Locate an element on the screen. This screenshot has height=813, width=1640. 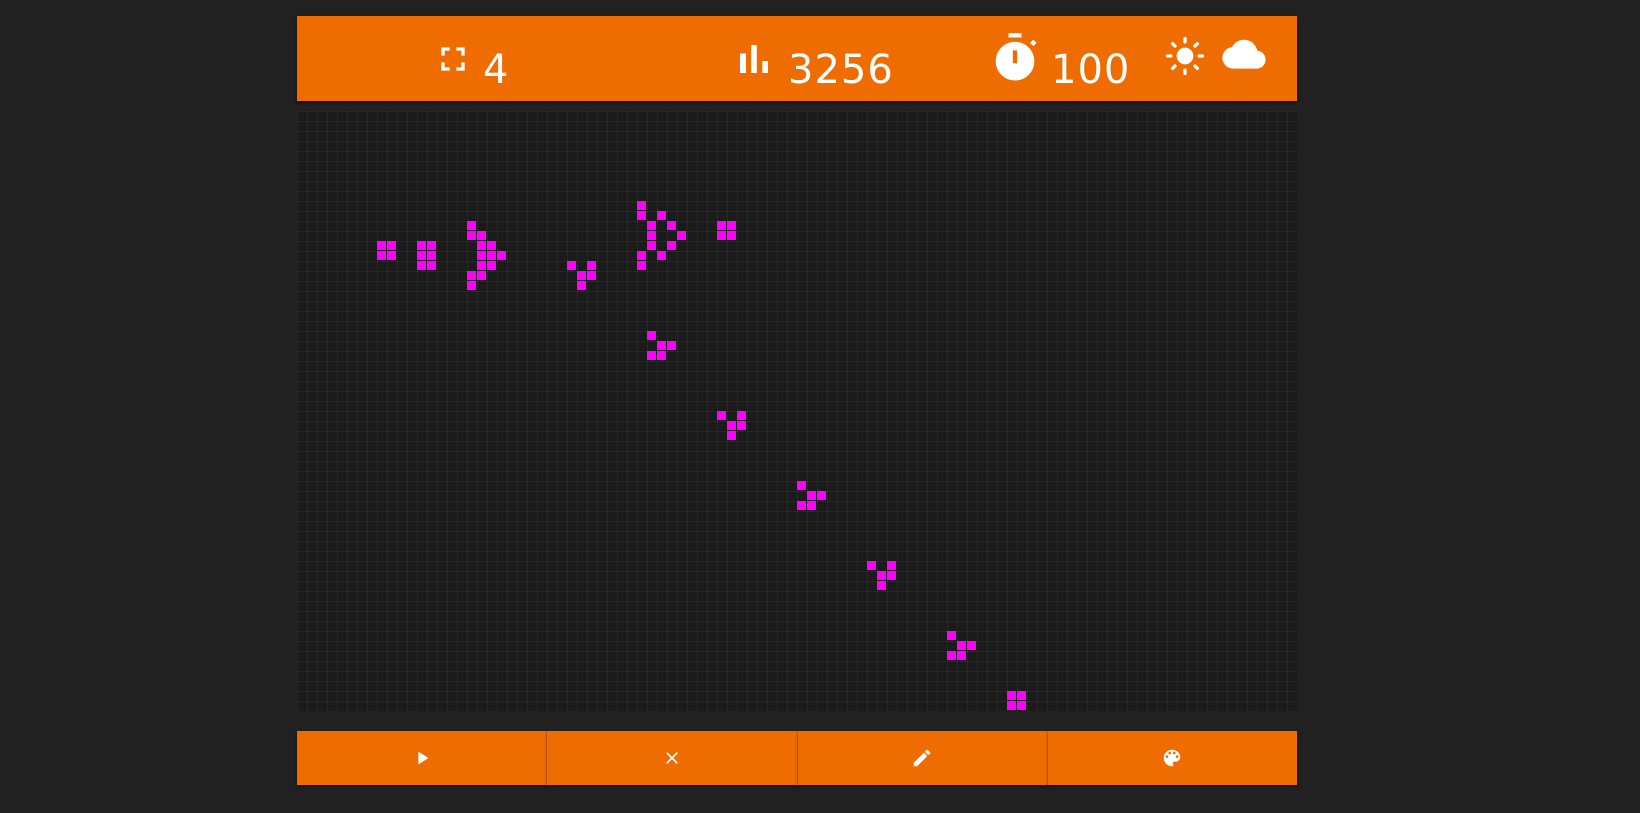
play-icon is located at coordinates (423, 758).